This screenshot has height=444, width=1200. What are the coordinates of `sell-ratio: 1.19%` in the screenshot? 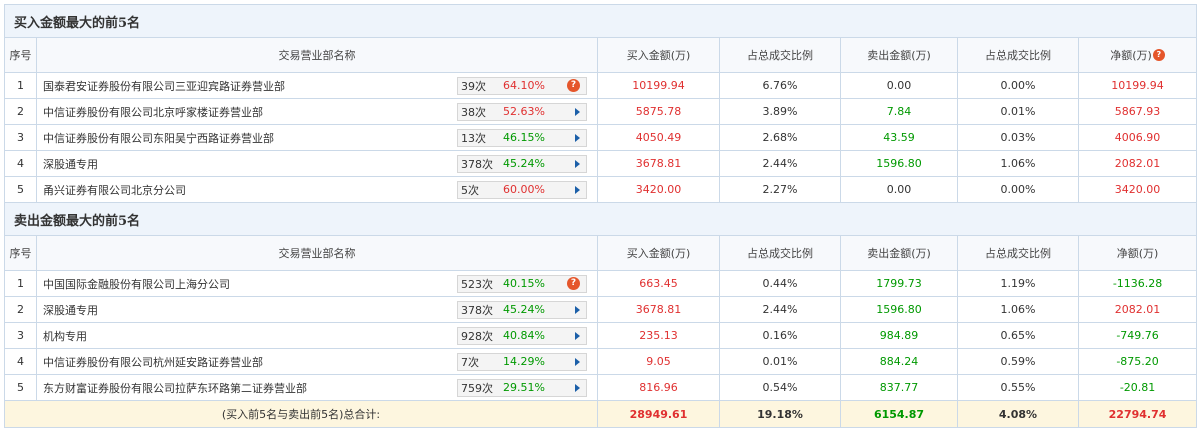 It's located at (1018, 283).